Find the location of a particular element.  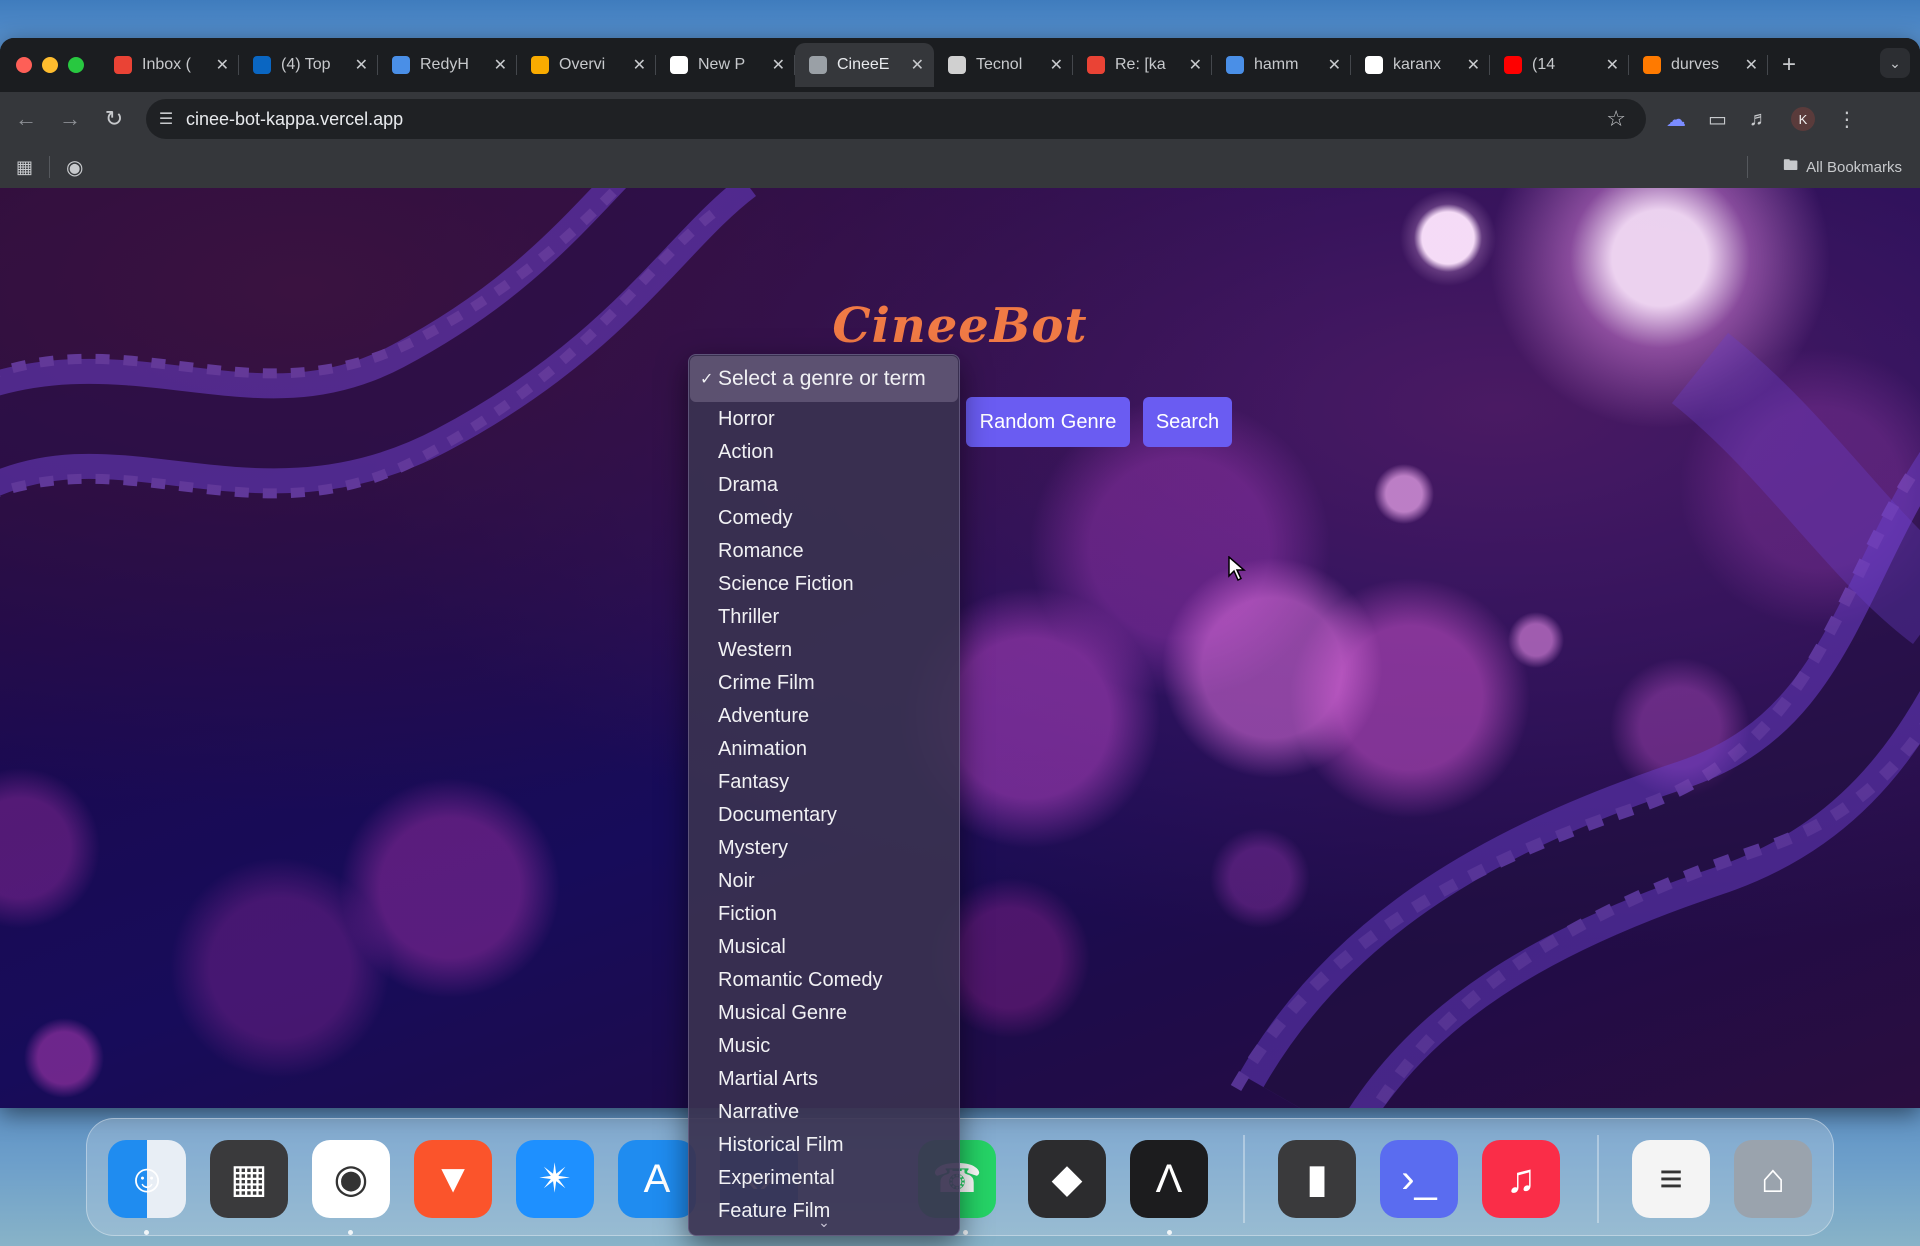

select-option: Romance is located at coordinates (824, 551).